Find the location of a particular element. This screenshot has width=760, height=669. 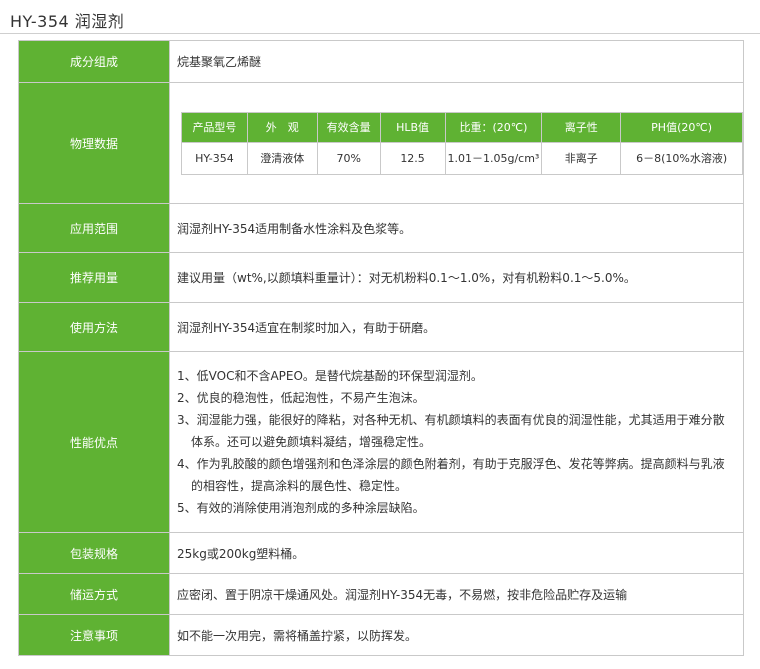

col-header: 外 观 is located at coordinates (282, 127).